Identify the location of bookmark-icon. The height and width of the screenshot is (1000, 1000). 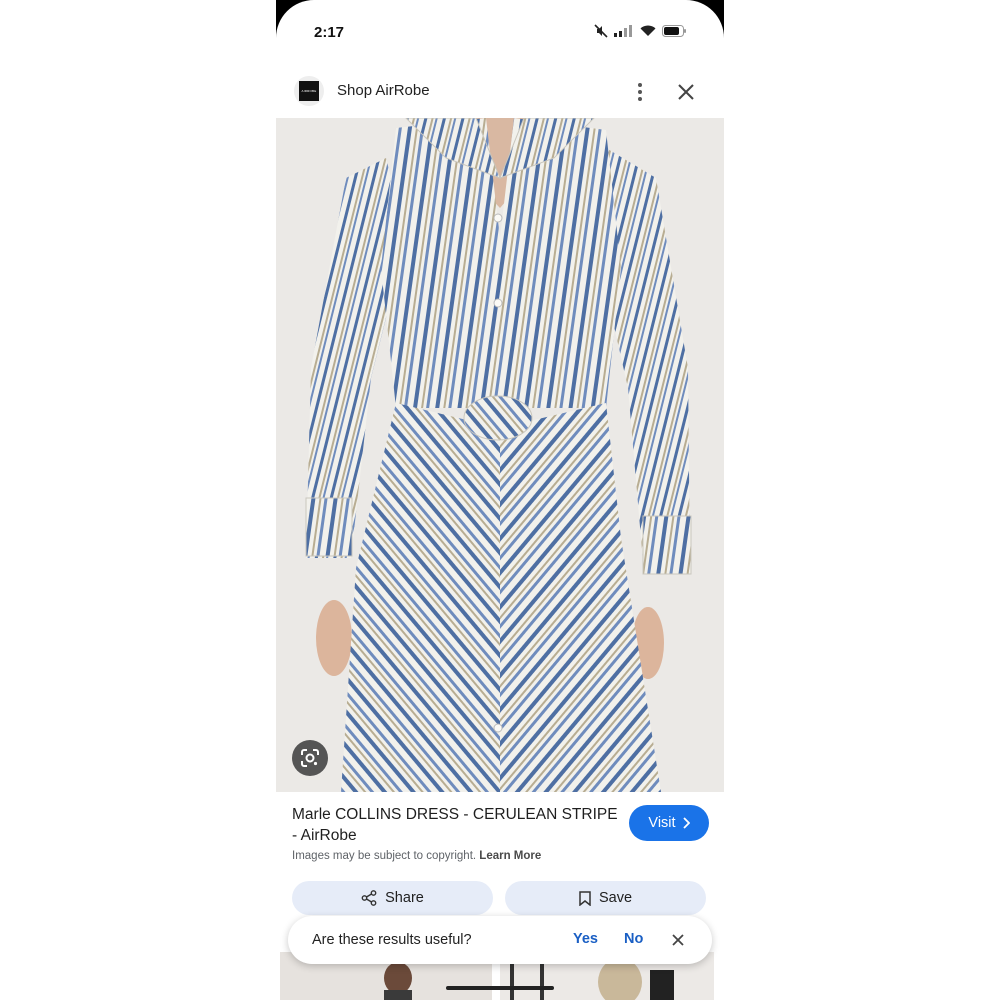
(585, 898).